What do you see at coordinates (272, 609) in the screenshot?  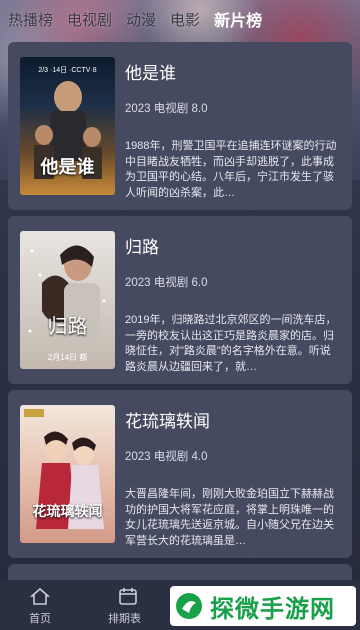 I see `watermark-text: 探微手游网` at bounding box center [272, 609].